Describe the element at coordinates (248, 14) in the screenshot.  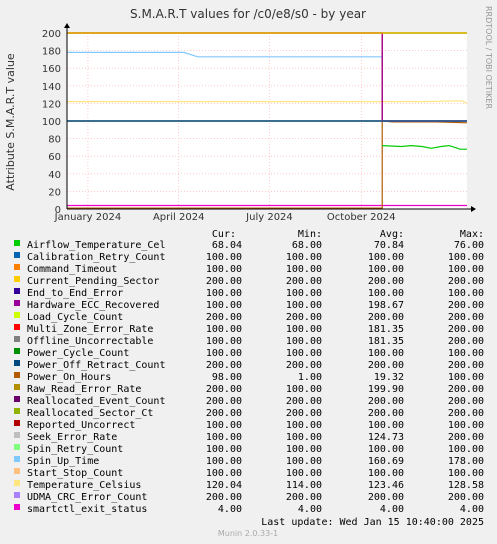
I see `chart-title: S.M.A.R.T values for /c0/e8/s0 - by year` at that location.